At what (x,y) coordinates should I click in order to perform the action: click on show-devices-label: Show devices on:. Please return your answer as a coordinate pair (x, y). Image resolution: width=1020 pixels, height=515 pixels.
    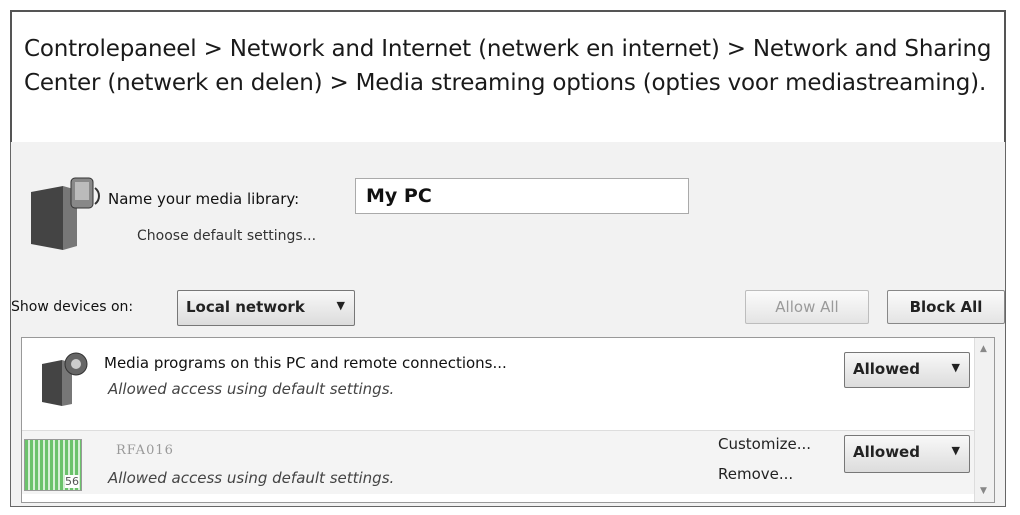
    Looking at the image, I should click on (72, 307).